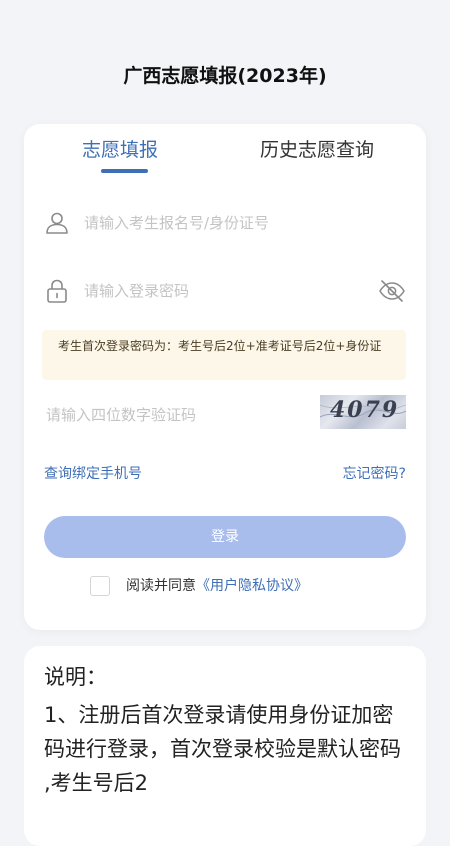 Image resolution: width=450 pixels, height=846 pixels. I want to click on captcha-image: 4079, so click(363, 412).